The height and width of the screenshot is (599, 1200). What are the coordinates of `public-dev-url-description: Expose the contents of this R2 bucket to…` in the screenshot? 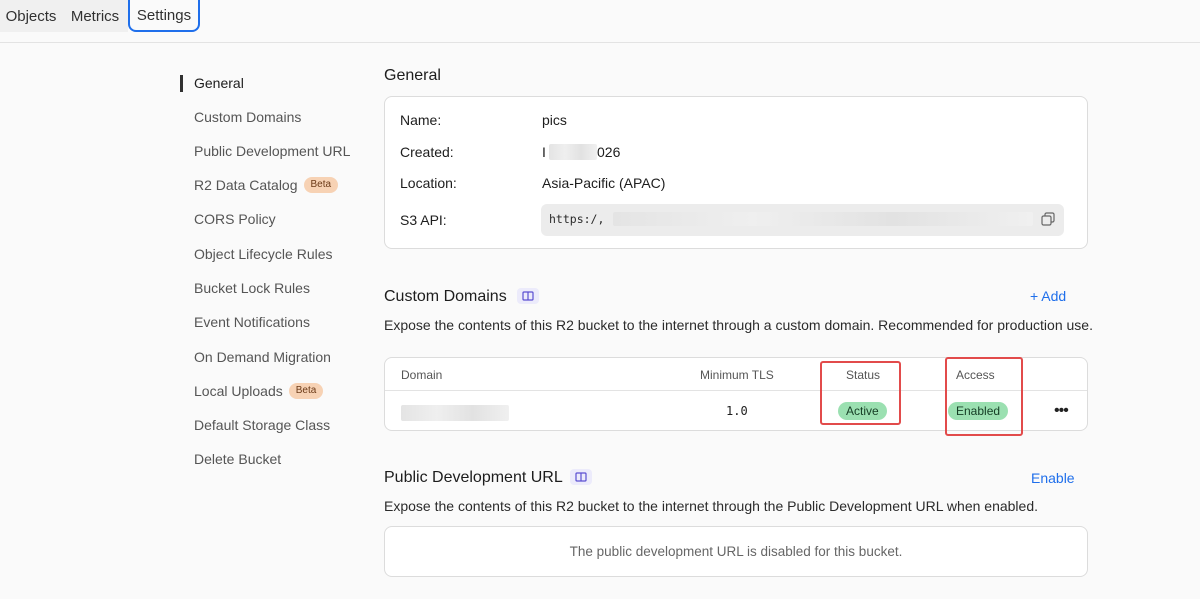 It's located at (711, 506).